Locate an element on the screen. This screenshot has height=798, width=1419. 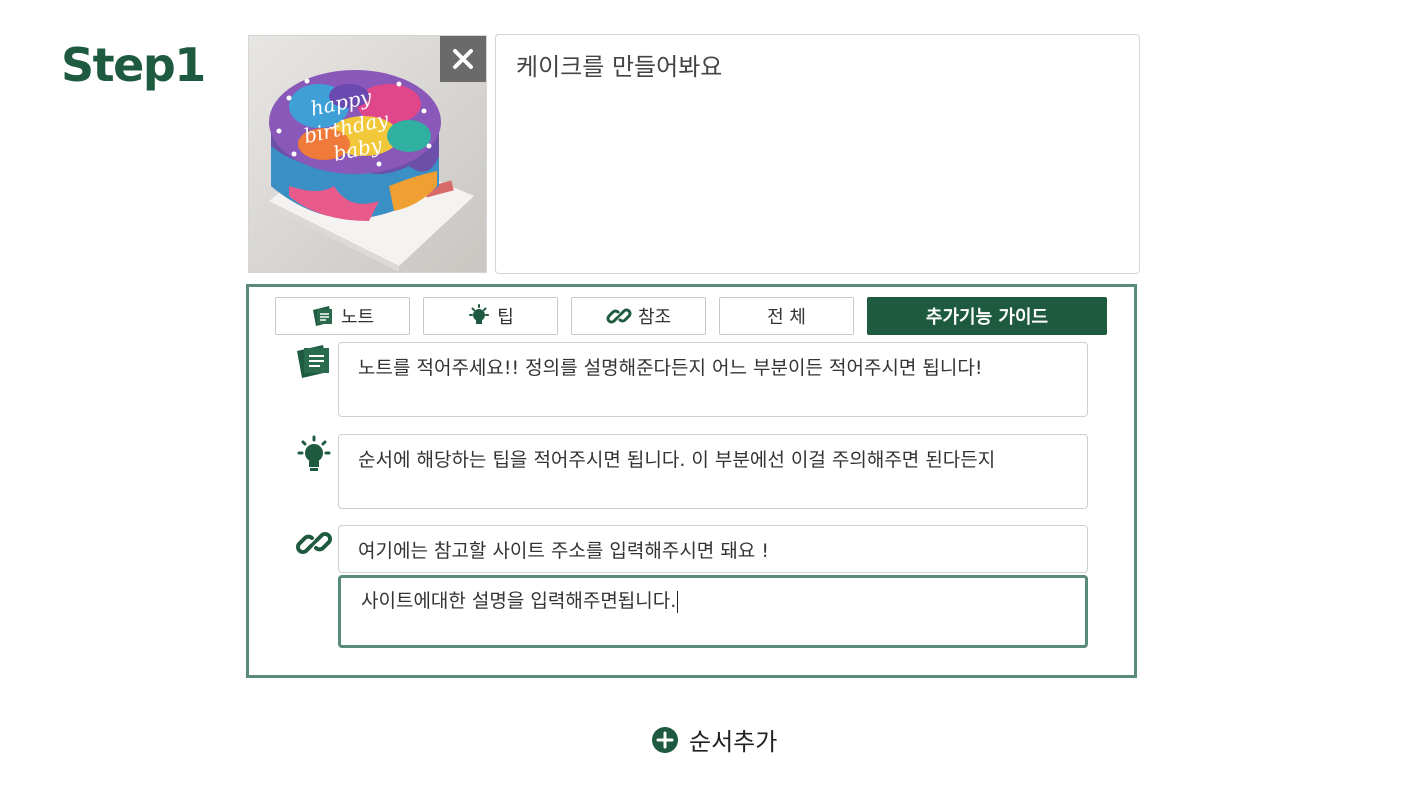
tab-tip-label: 팁 is located at coordinates (505, 317).